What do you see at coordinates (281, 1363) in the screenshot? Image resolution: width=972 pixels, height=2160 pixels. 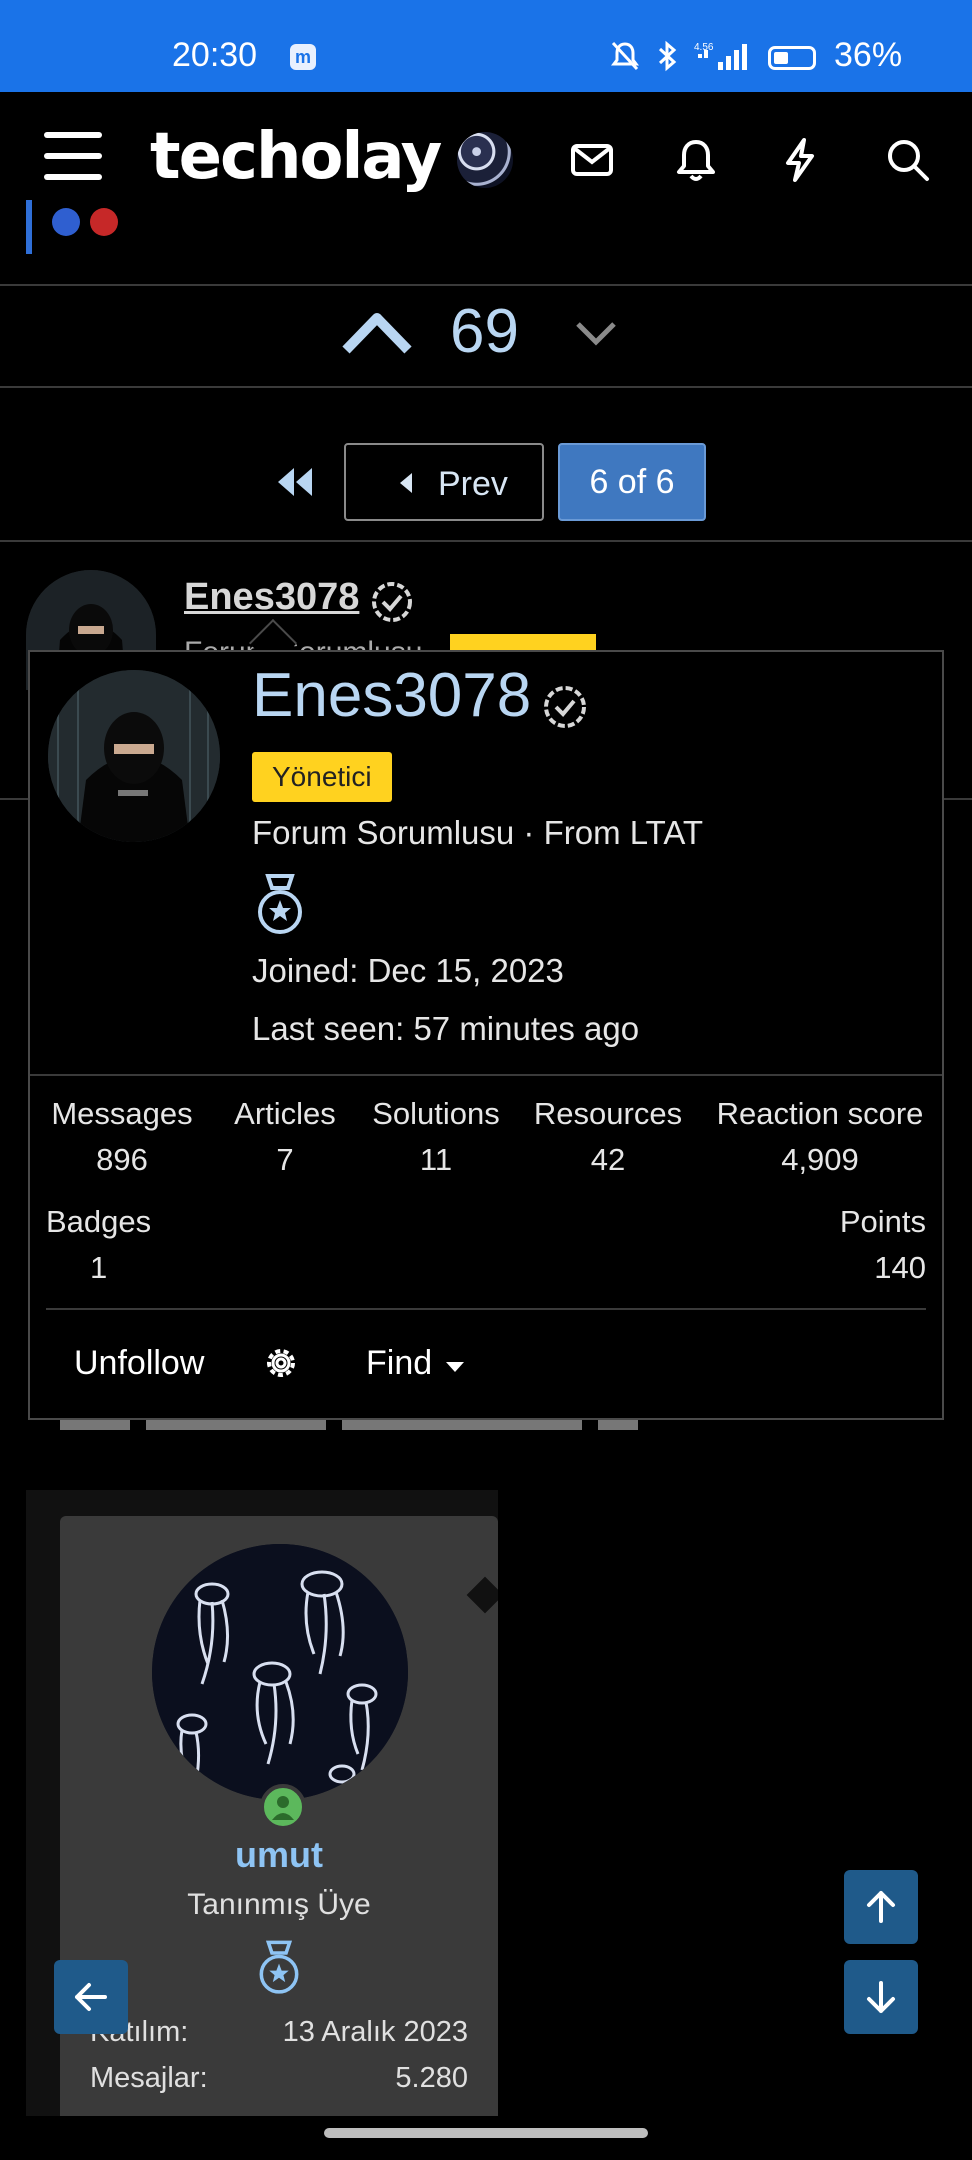 I see `gear-icon` at bounding box center [281, 1363].